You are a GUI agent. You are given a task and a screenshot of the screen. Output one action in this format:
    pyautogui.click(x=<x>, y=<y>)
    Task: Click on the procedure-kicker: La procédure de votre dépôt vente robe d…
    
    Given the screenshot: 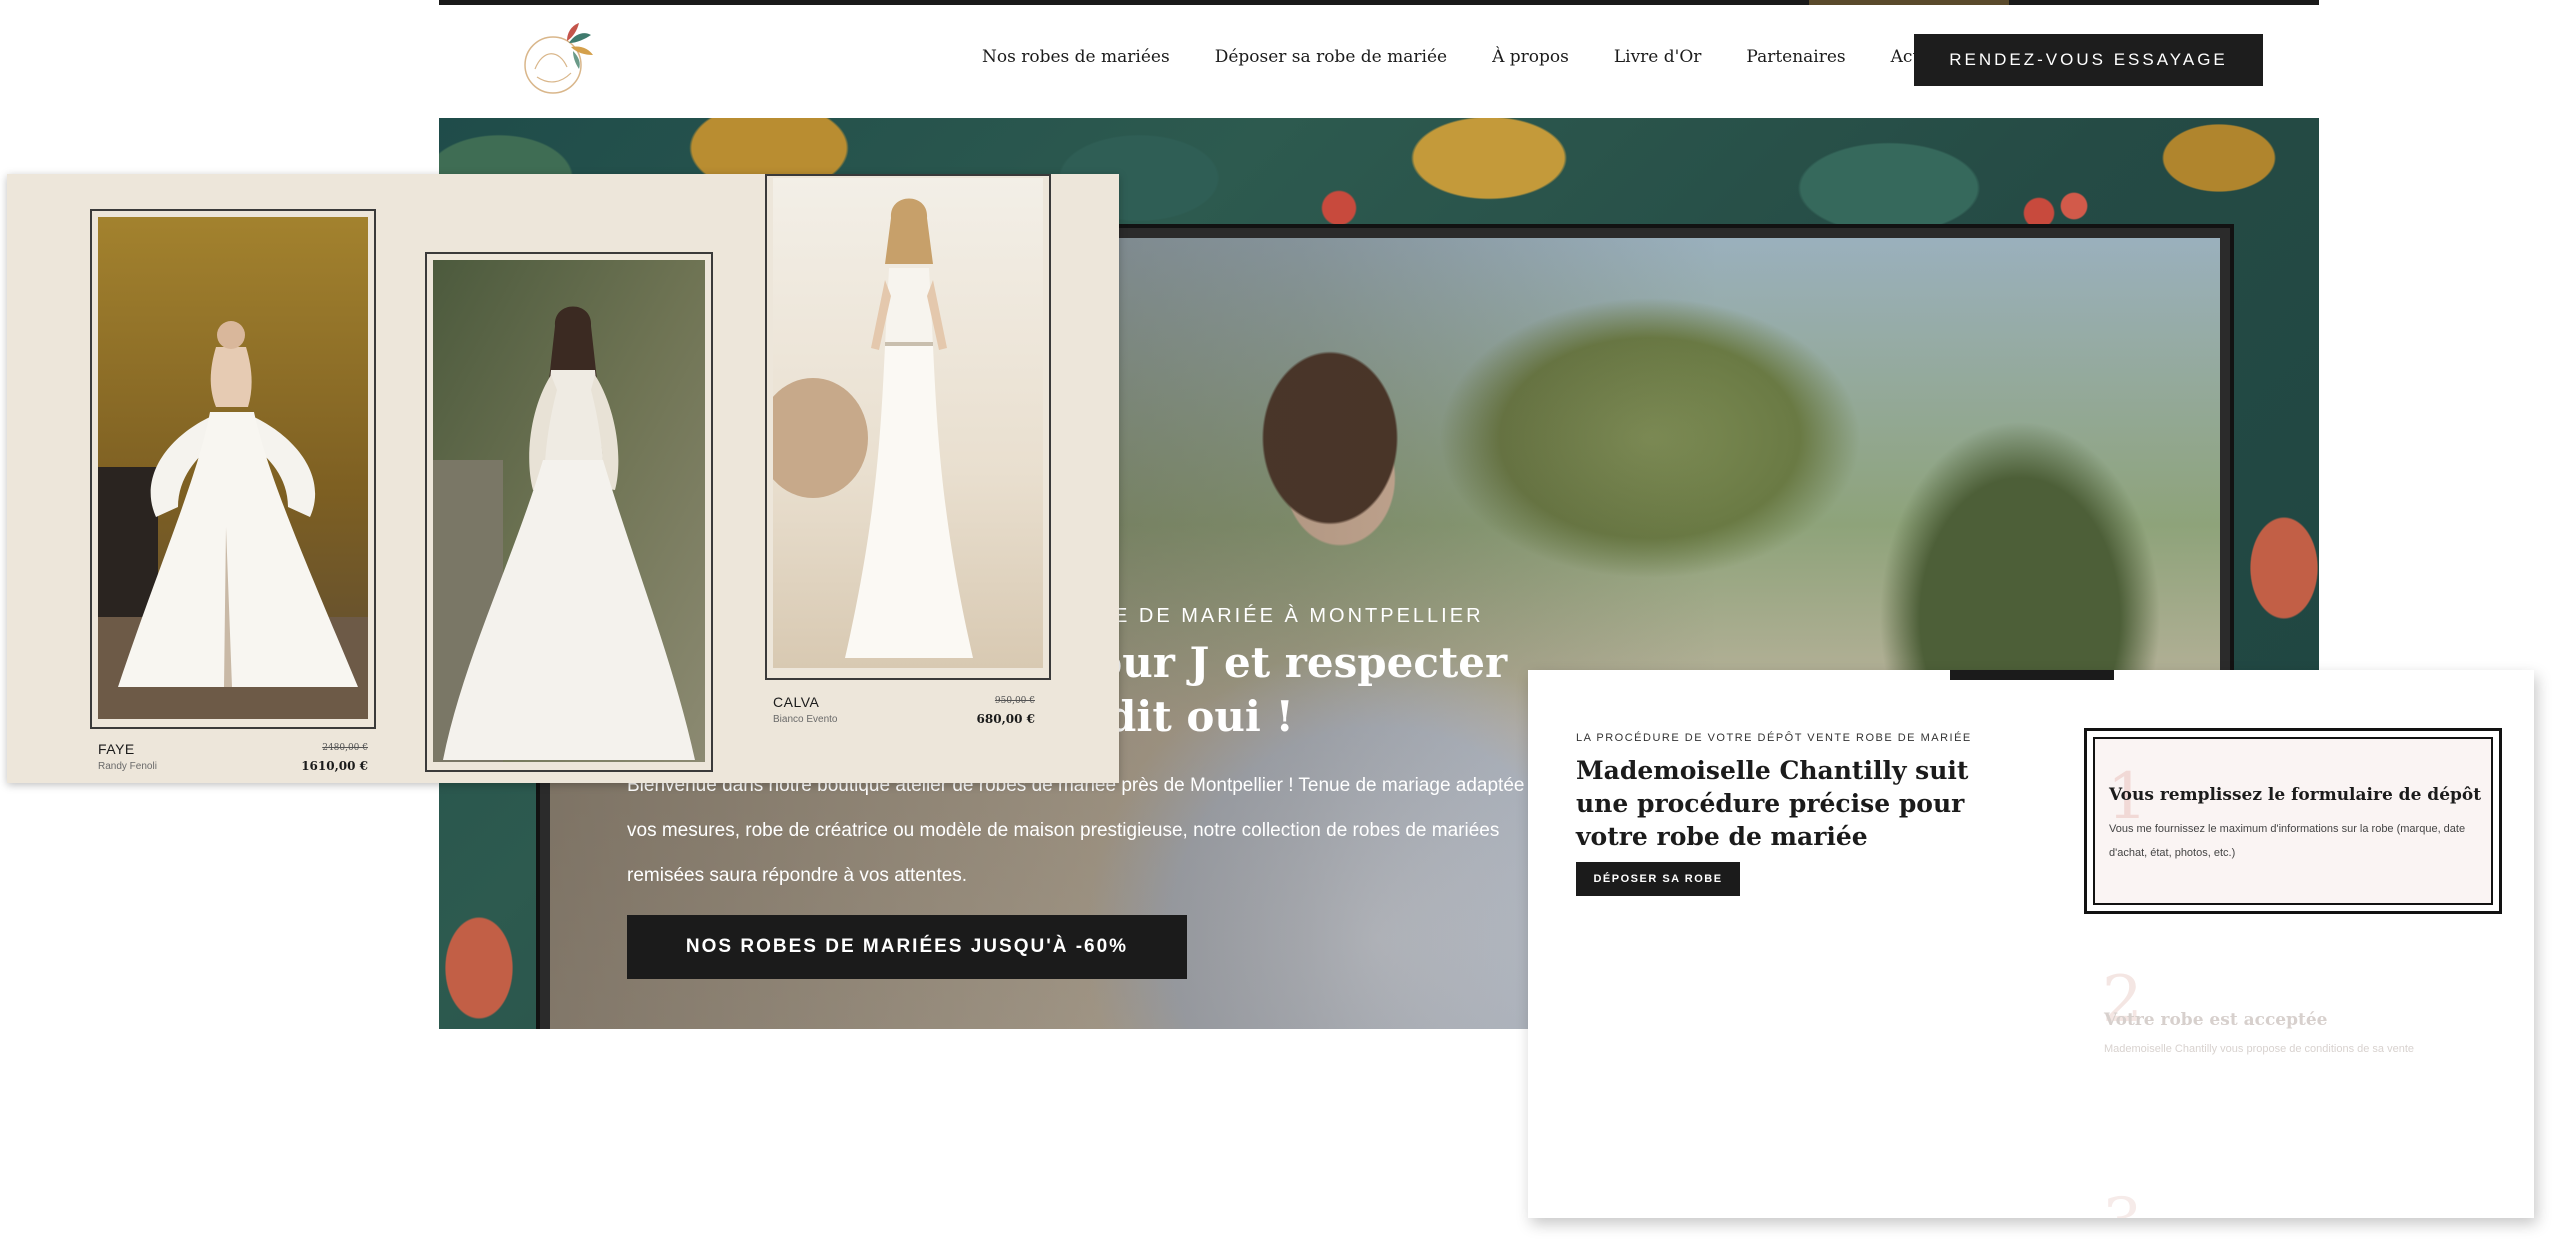 What is the action you would take?
    pyautogui.click(x=1774, y=738)
    